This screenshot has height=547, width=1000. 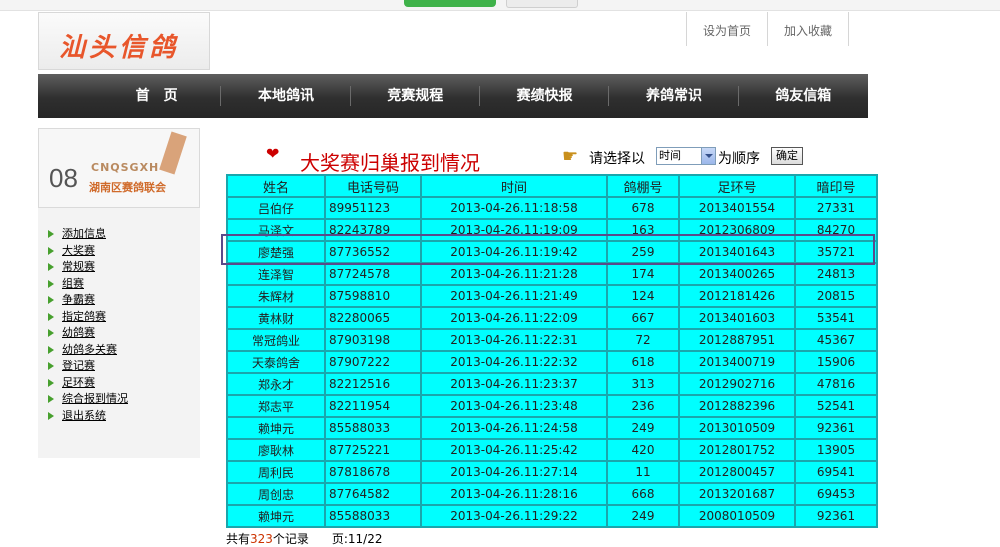 I want to click on top-green-button, so click(x=450, y=3).